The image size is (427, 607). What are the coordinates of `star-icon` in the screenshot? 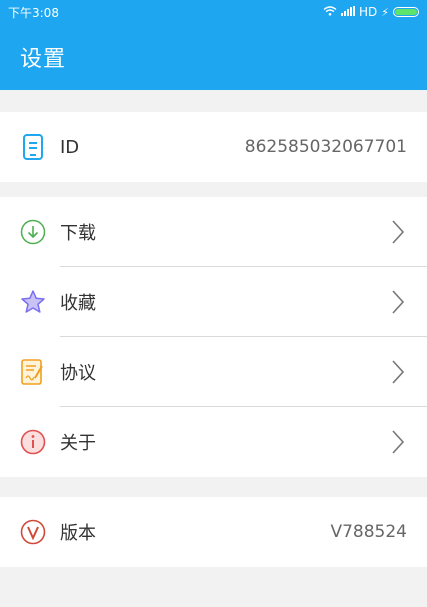 It's located at (33, 302).